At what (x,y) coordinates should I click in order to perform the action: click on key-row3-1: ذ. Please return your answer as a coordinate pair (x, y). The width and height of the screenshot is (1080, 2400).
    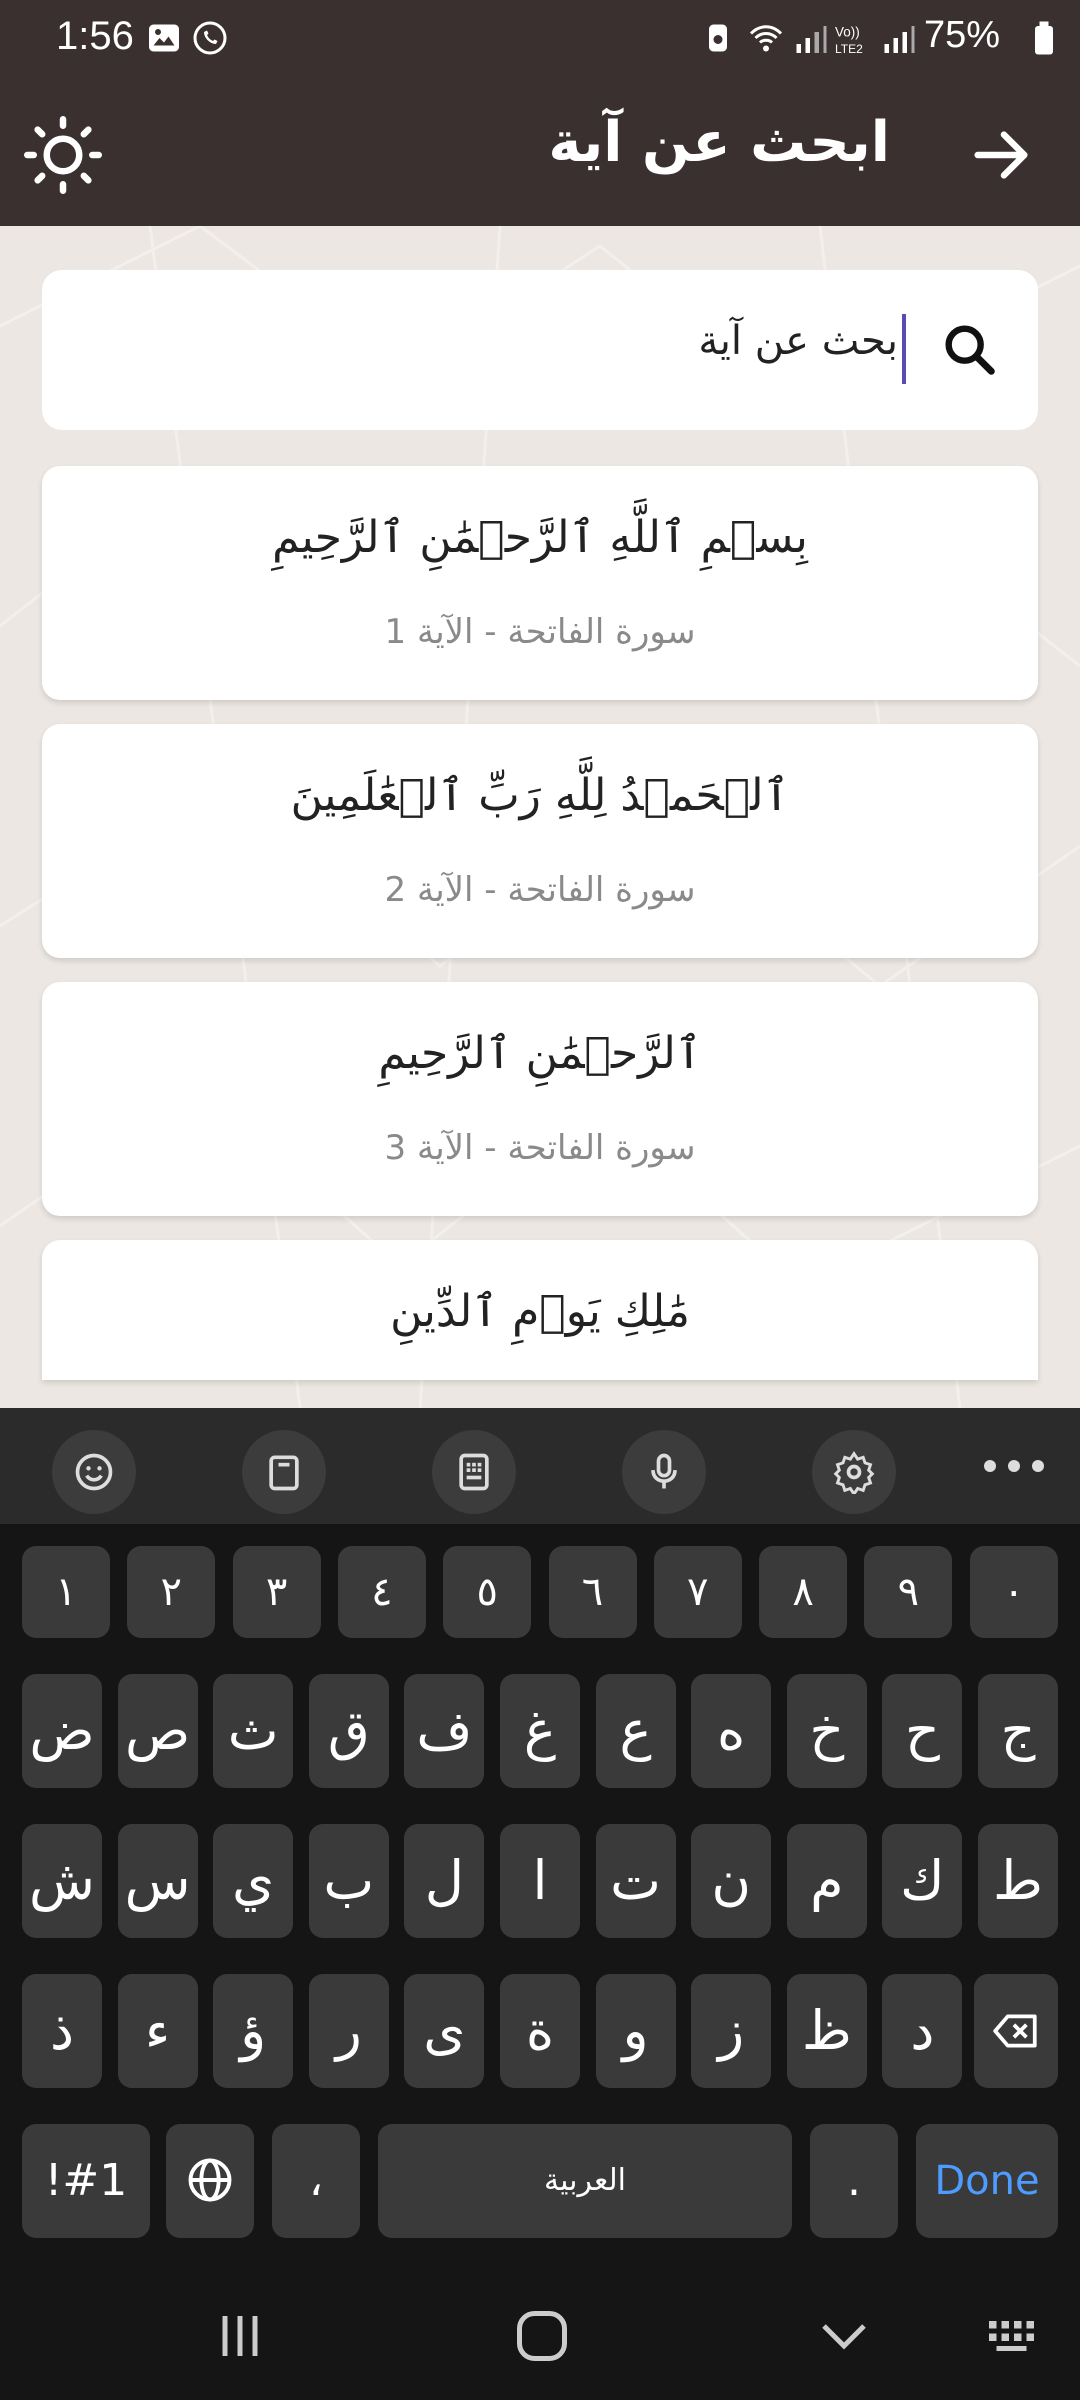
    Looking at the image, I should click on (62, 2031).